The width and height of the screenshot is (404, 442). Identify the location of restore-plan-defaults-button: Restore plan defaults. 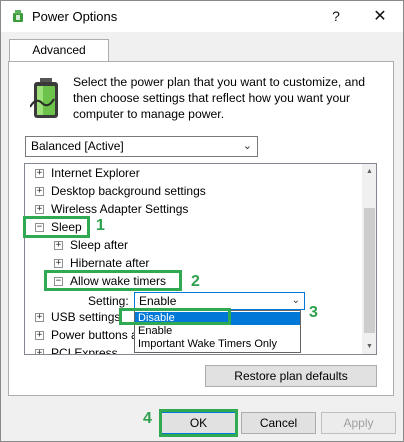
(291, 376).